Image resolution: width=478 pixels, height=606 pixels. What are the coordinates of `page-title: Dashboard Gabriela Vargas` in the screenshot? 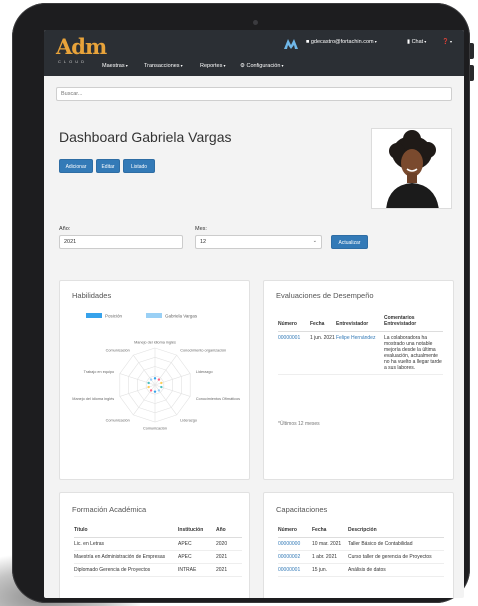 It's located at (145, 137).